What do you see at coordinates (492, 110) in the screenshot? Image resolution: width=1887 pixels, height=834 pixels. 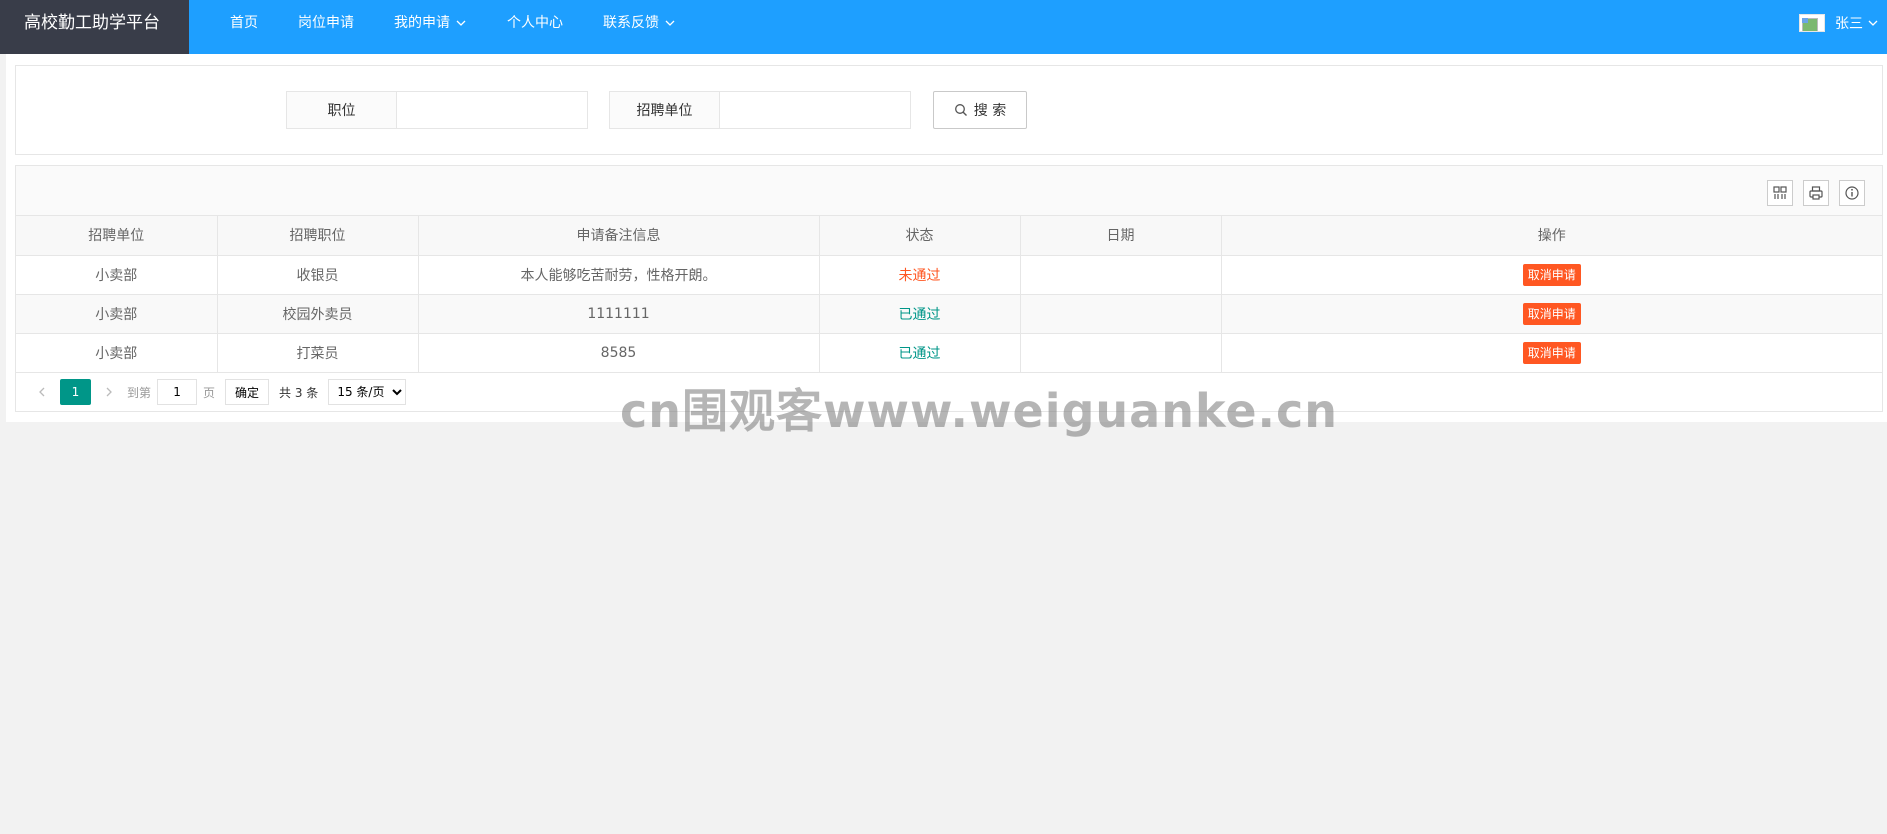 I see `position-input` at bounding box center [492, 110].